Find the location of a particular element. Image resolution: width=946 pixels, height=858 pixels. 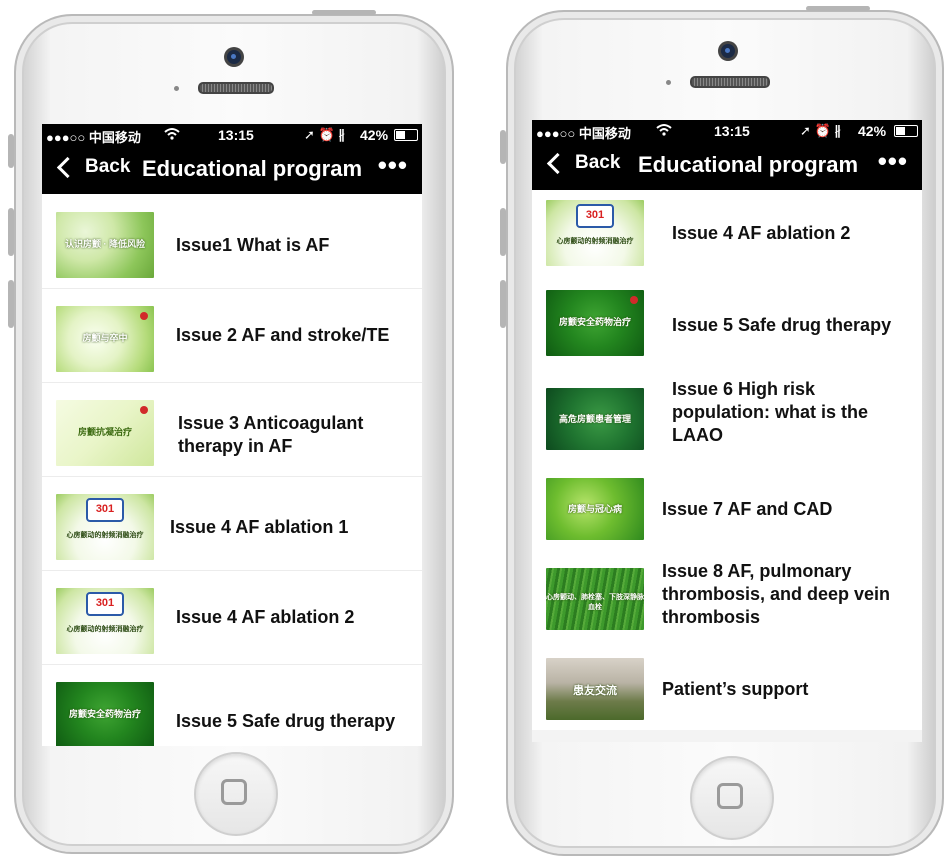

list-item: 认识房颤 · 降低风险 Issue1 What is AF is located at coordinates (232, 241).